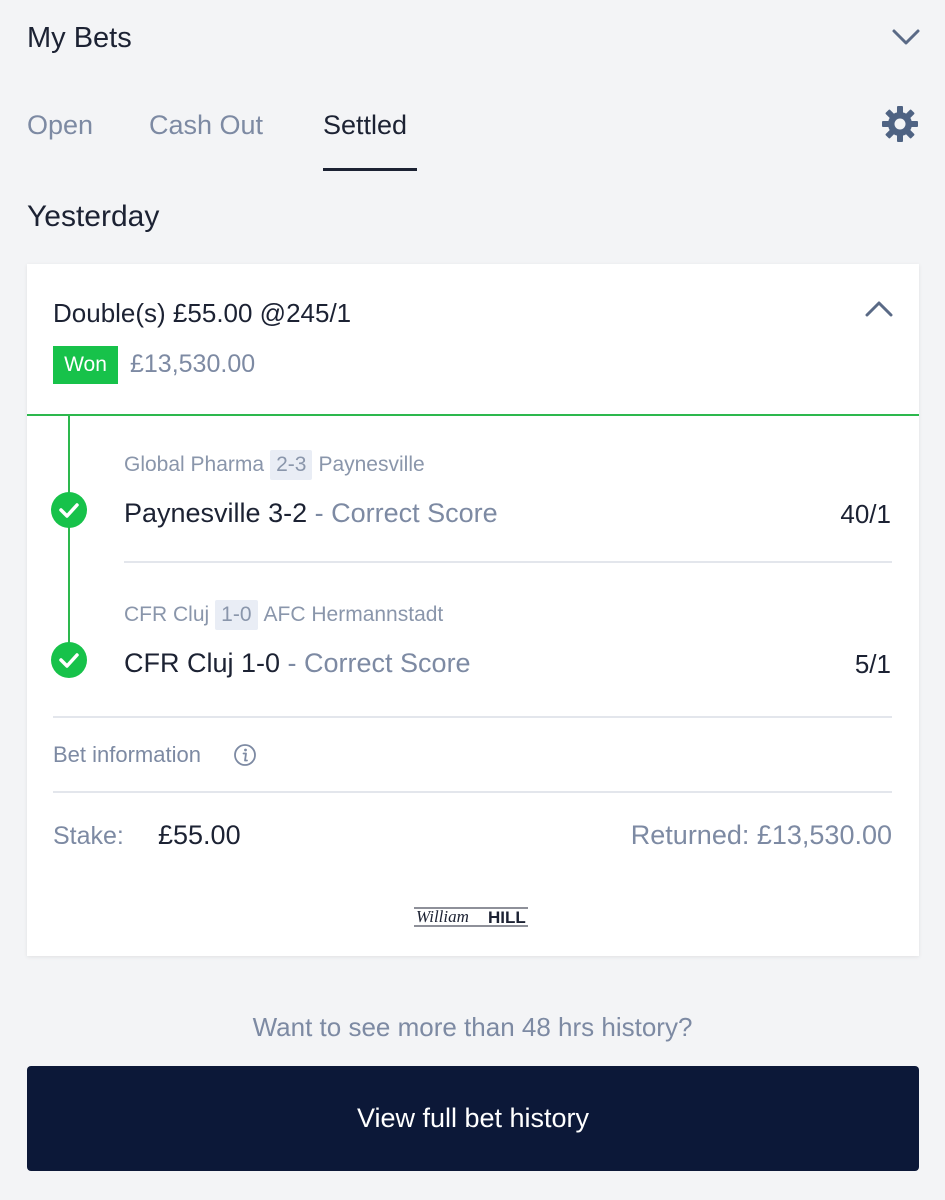 The image size is (945, 1200). What do you see at coordinates (199, 835) in the screenshot?
I see `stake-value: £55.00` at bounding box center [199, 835].